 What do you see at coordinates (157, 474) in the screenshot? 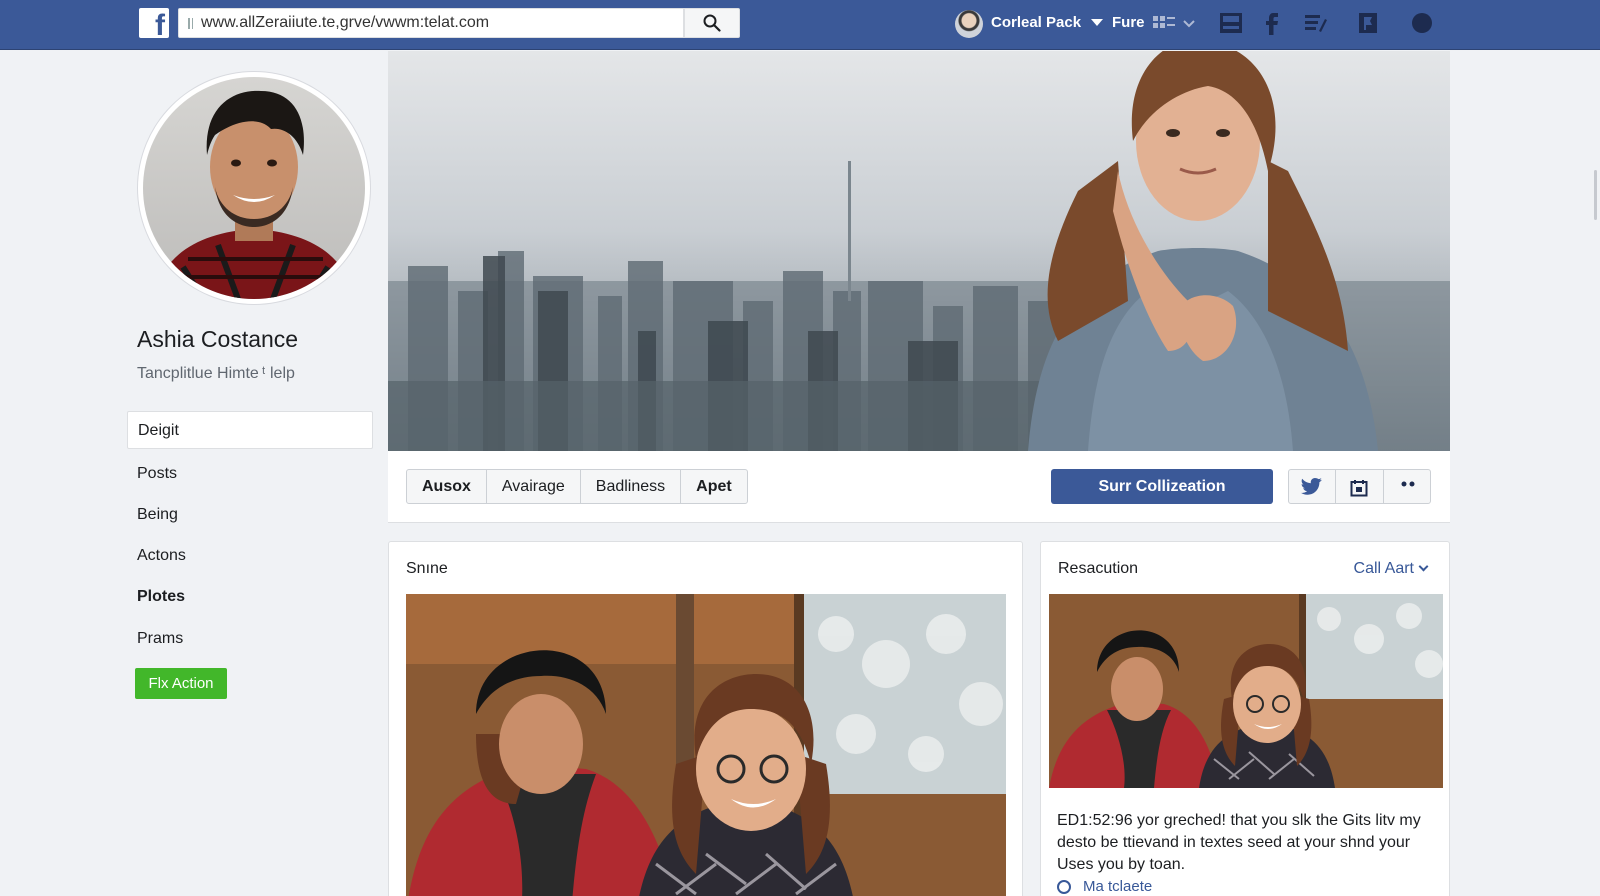
I see `sidebar-item-posts: Posts` at bounding box center [157, 474].